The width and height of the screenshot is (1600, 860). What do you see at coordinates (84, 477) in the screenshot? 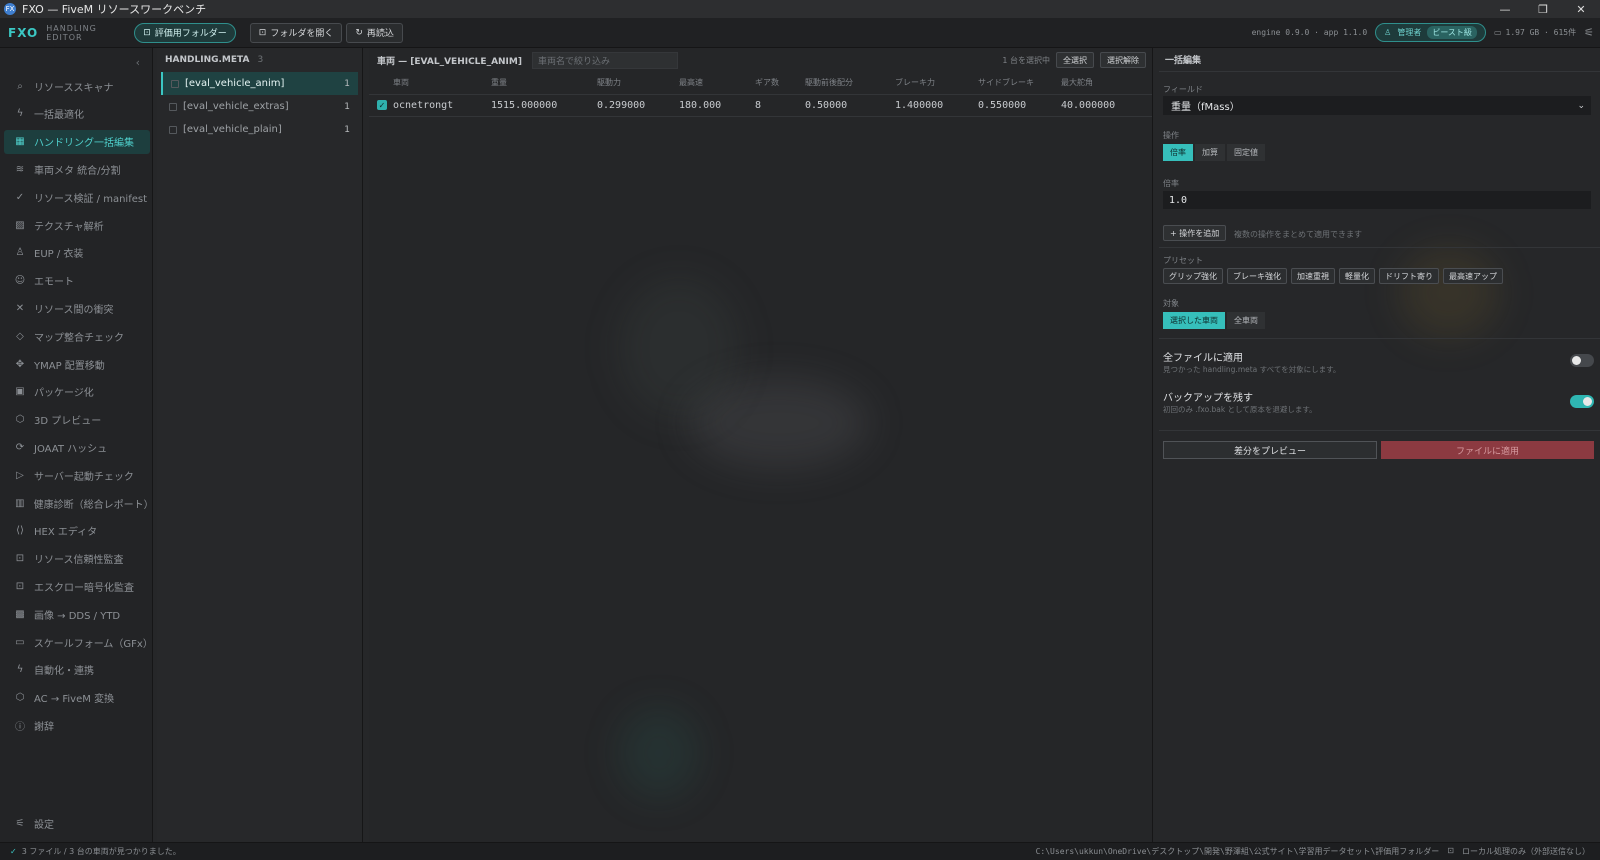
I see `sidebar-item-label: サーバー起動チェック` at bounding box center [84, 477].